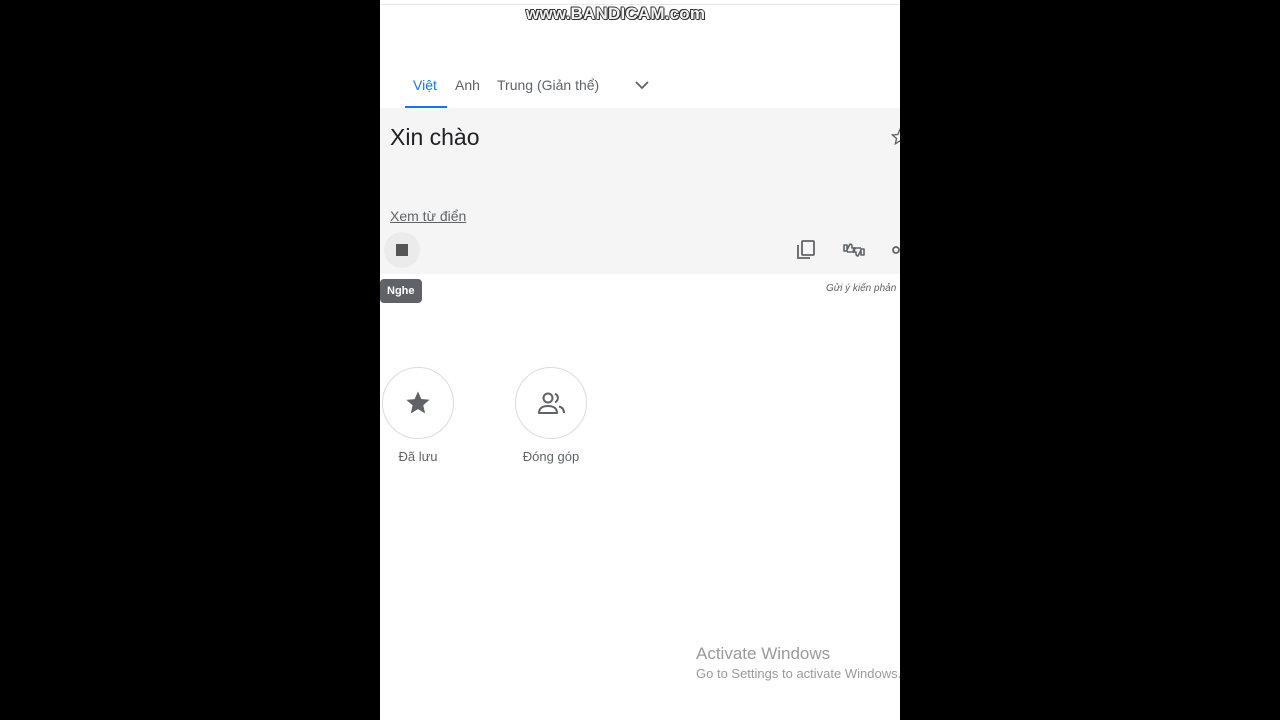  I want to click on tab-viet: Việt, so click(425, 85).